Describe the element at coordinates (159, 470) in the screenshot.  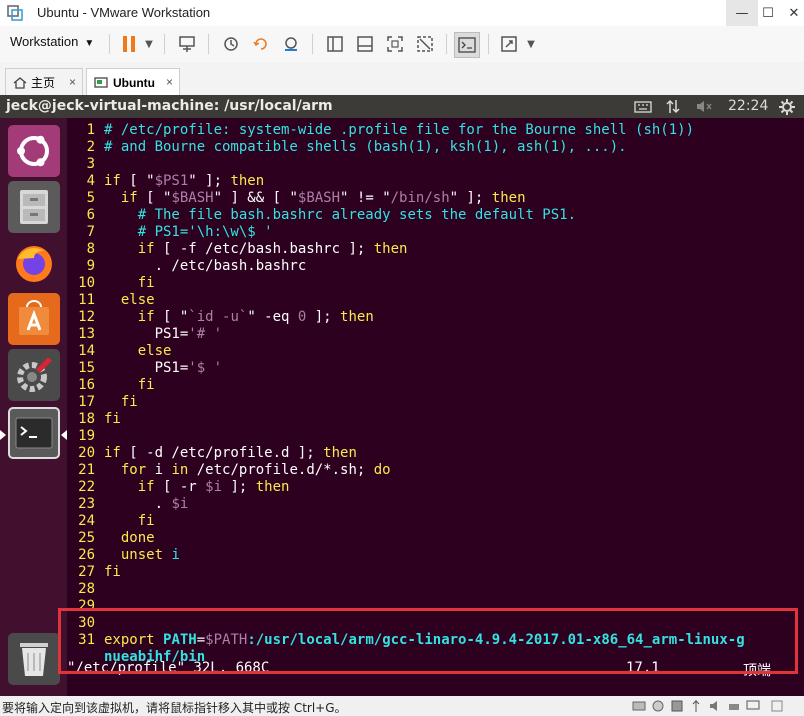
I see `code-token: i` at that location.